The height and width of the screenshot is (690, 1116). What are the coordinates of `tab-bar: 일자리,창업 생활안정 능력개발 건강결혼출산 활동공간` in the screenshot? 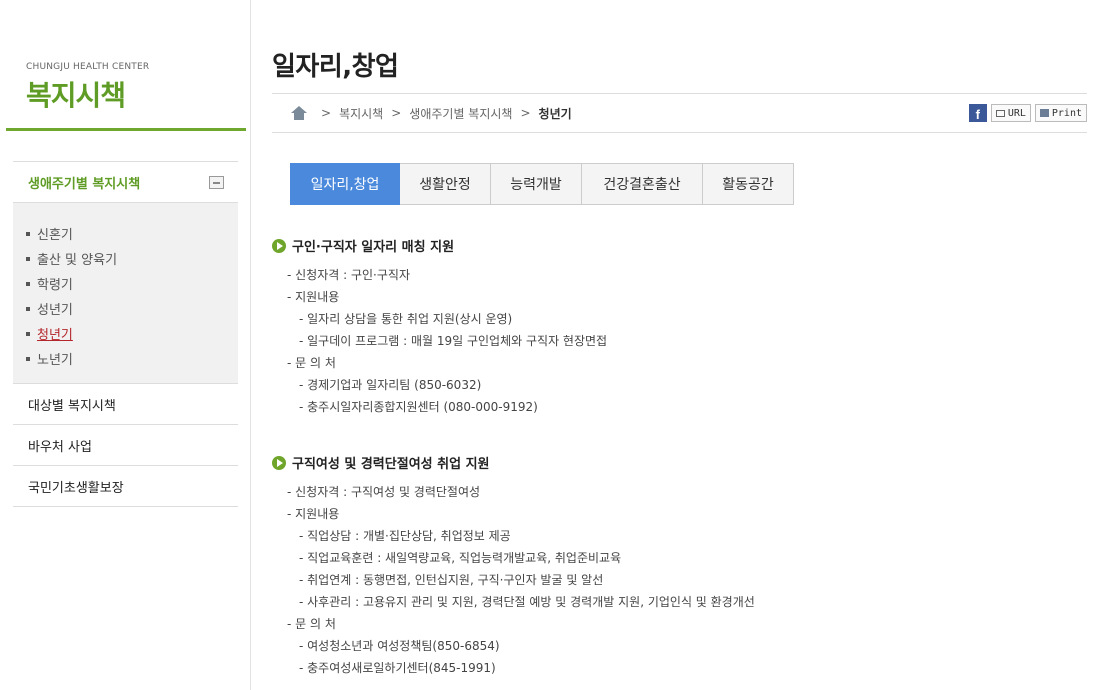 It's located at (542, 184).